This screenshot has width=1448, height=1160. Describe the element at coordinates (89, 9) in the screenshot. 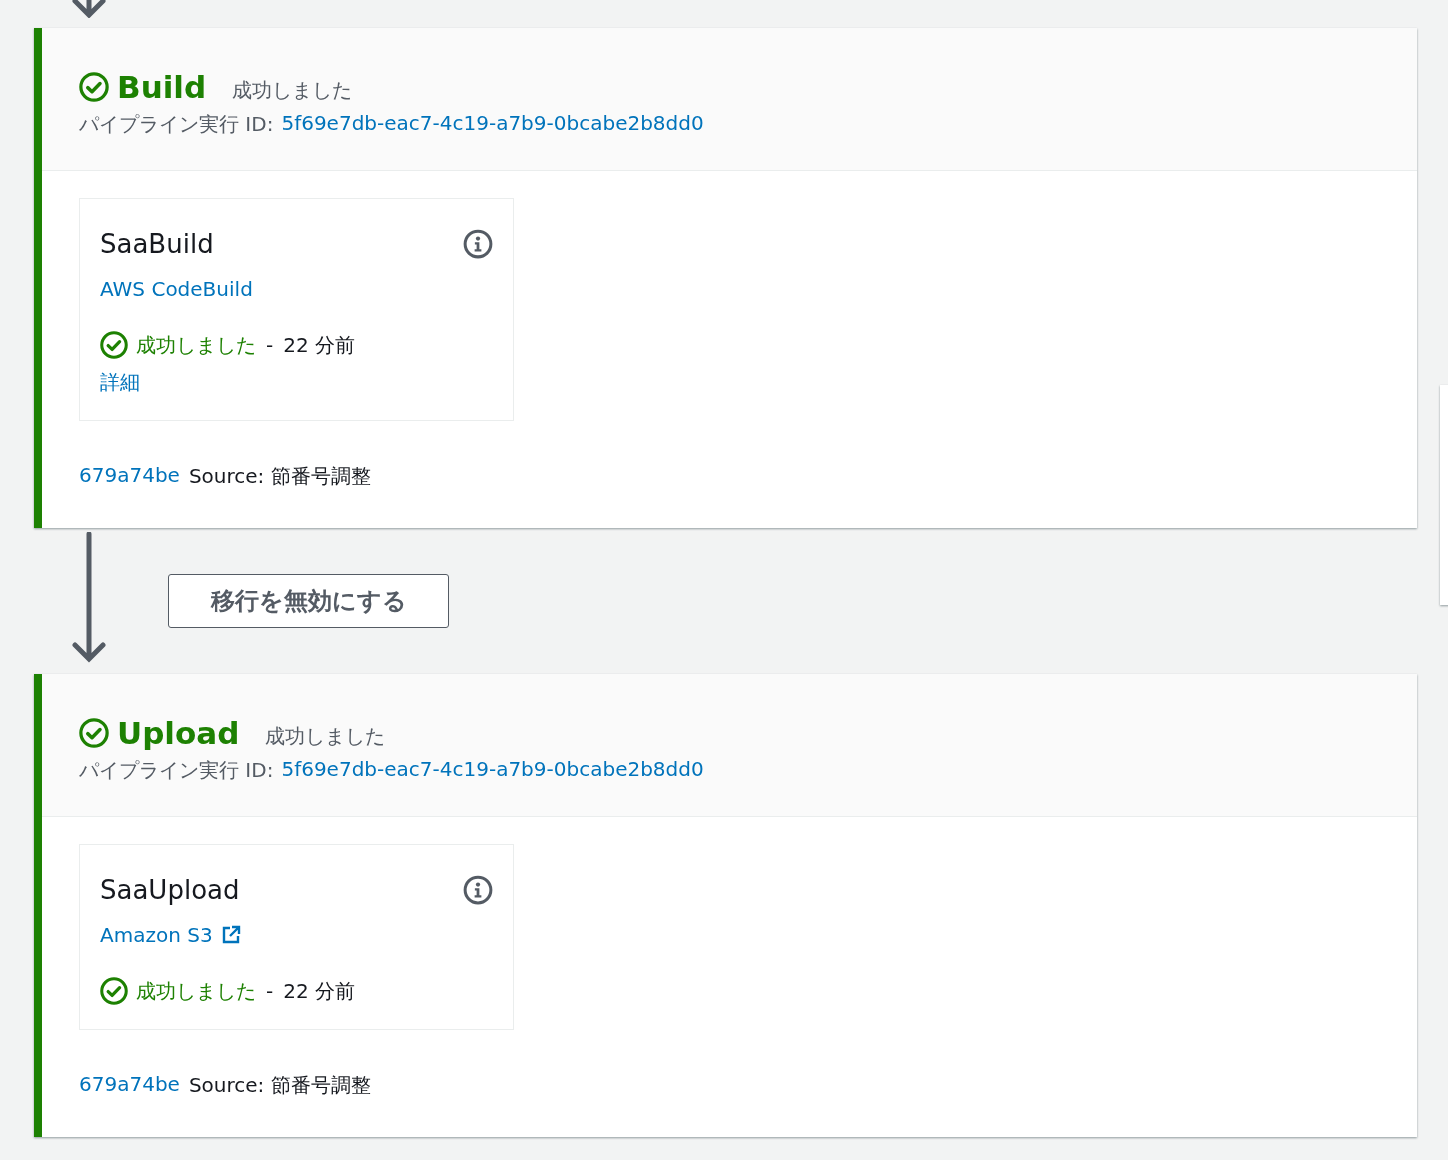

I see `down-arrow` at that location.